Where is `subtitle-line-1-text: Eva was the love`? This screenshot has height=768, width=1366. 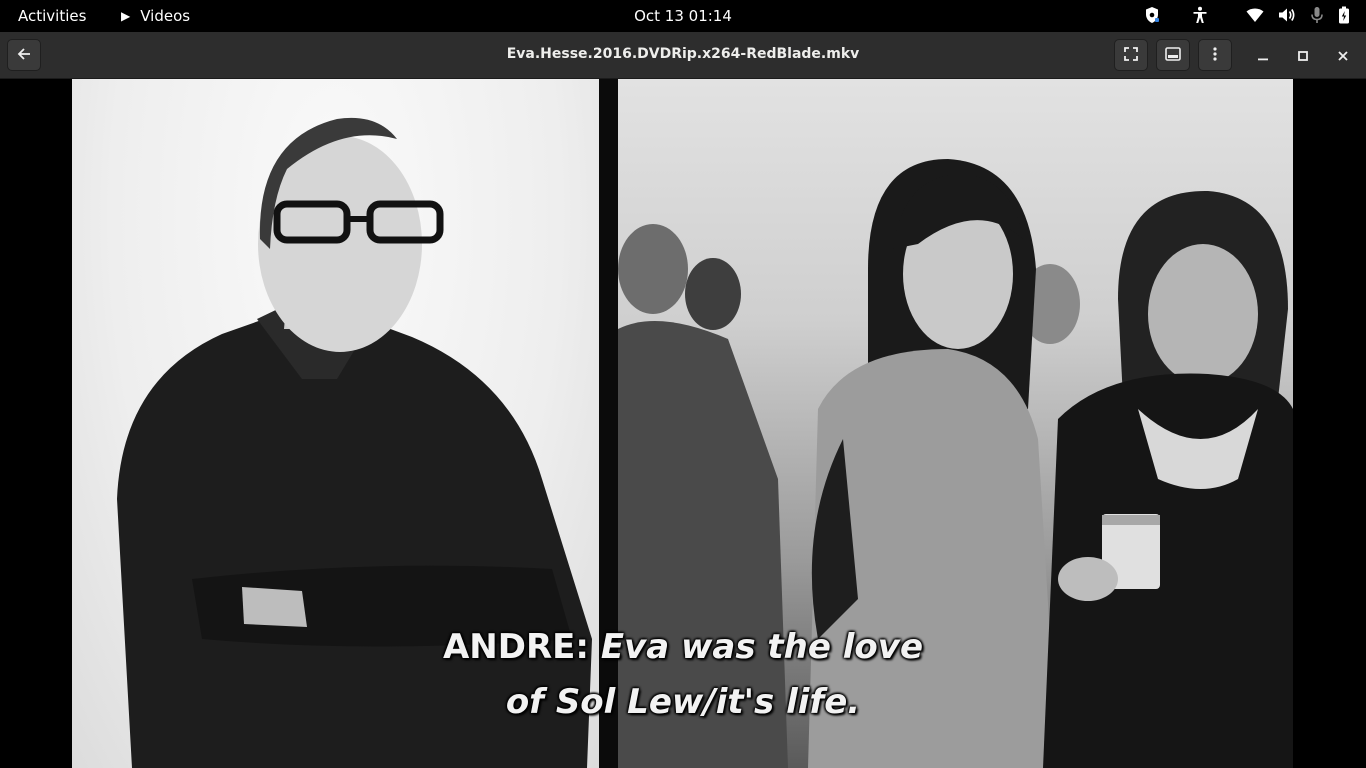
subtitle-line-1-text: Eva was the love is located at coordinates (762, 647).